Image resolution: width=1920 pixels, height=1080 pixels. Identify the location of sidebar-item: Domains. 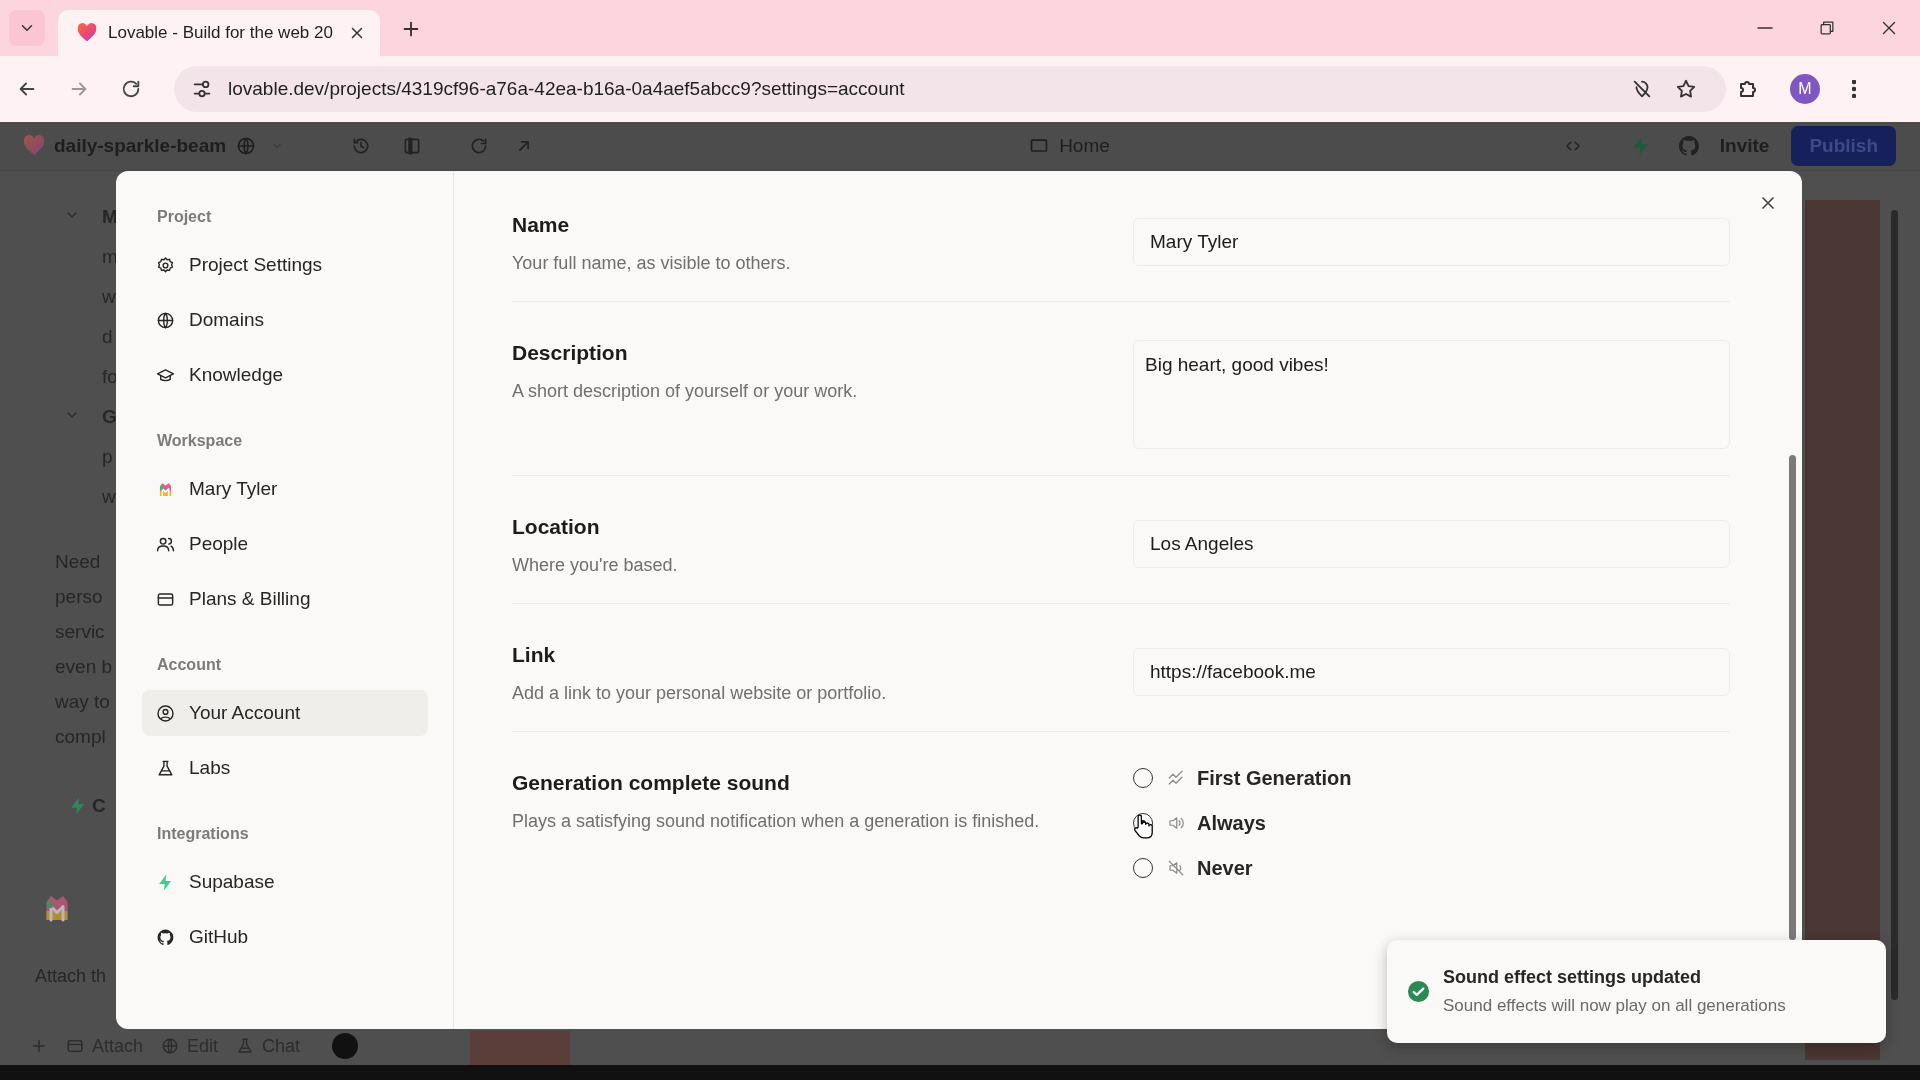
(285, 320).